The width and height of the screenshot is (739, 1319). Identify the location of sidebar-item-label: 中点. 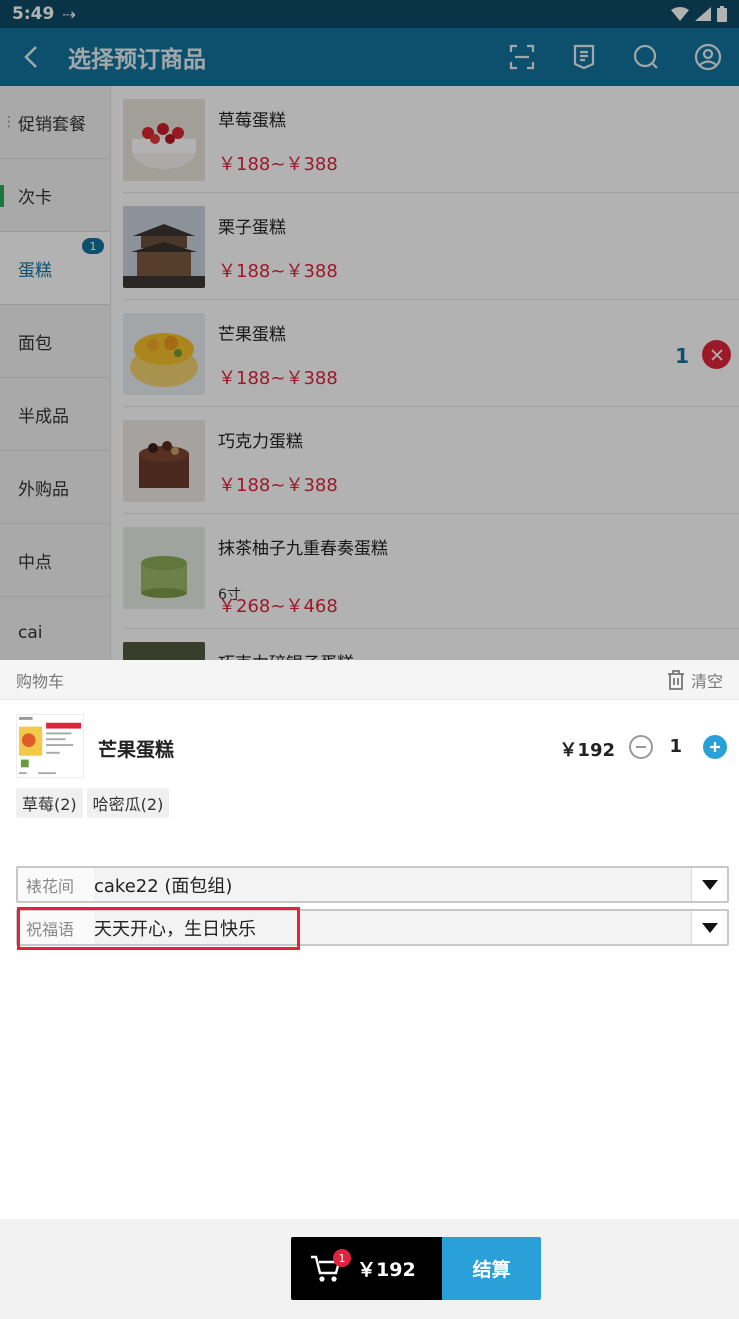
(35, 562).